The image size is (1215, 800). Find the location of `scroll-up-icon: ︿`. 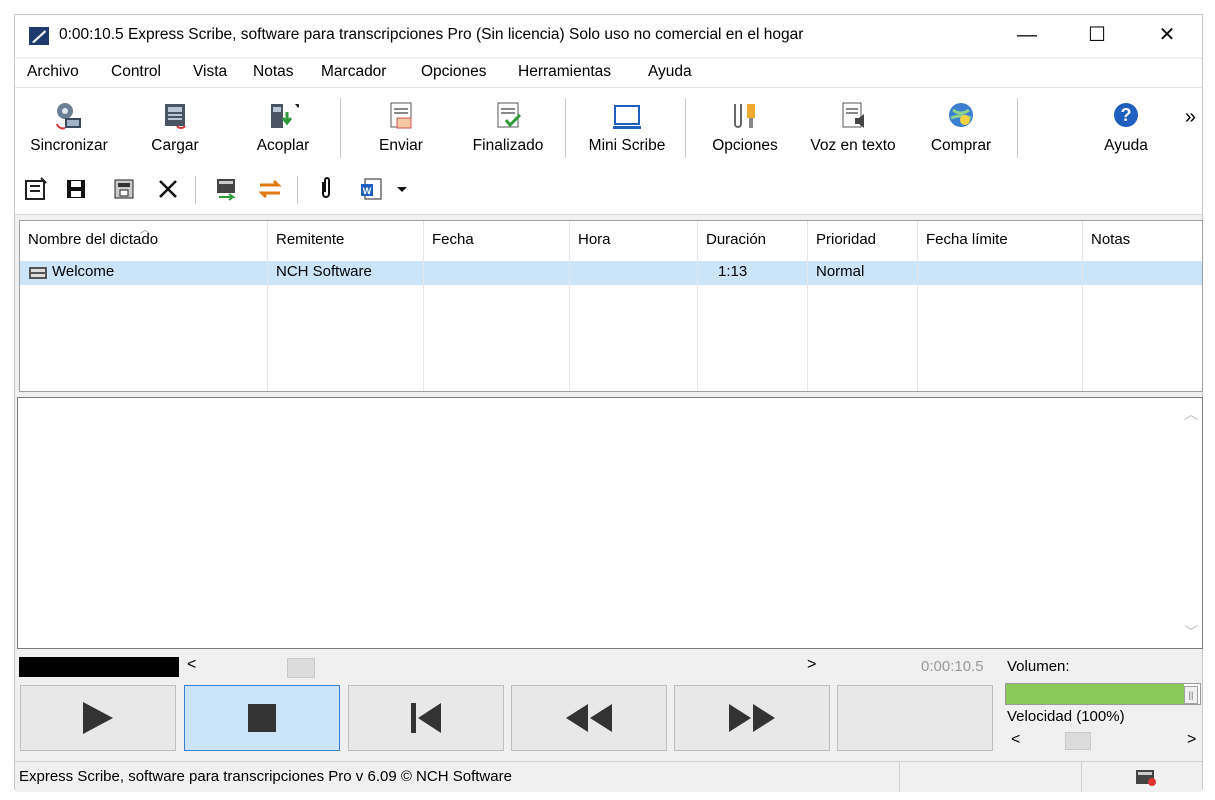

scroll-up-icon: ︿ is located at coordinates (1191, 414).